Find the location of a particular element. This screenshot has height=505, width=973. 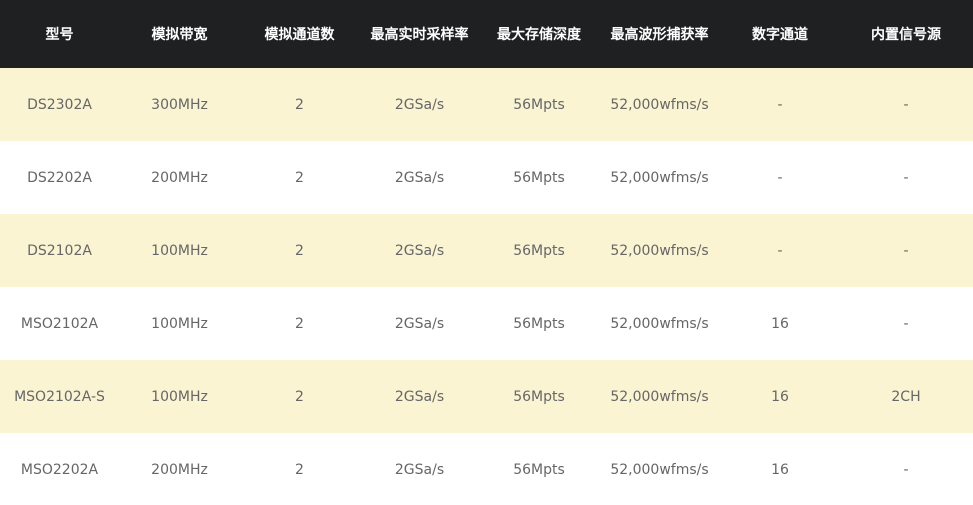

cell-model: DS2102A is located at coordinates (59, 250).